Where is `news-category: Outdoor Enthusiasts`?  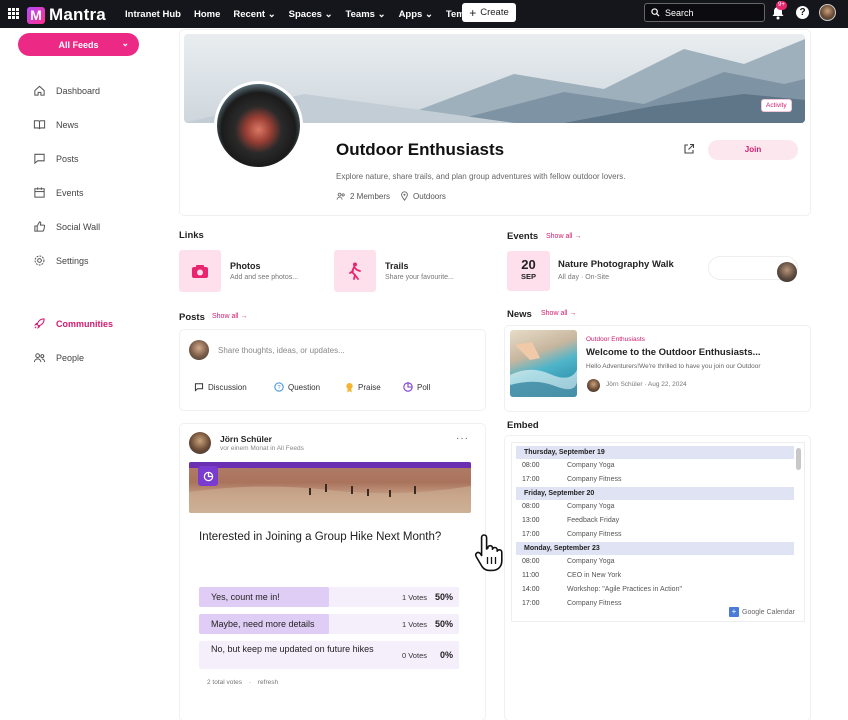
news-category: Outdoor Enthusiasts is located at coordinates (615, 339).